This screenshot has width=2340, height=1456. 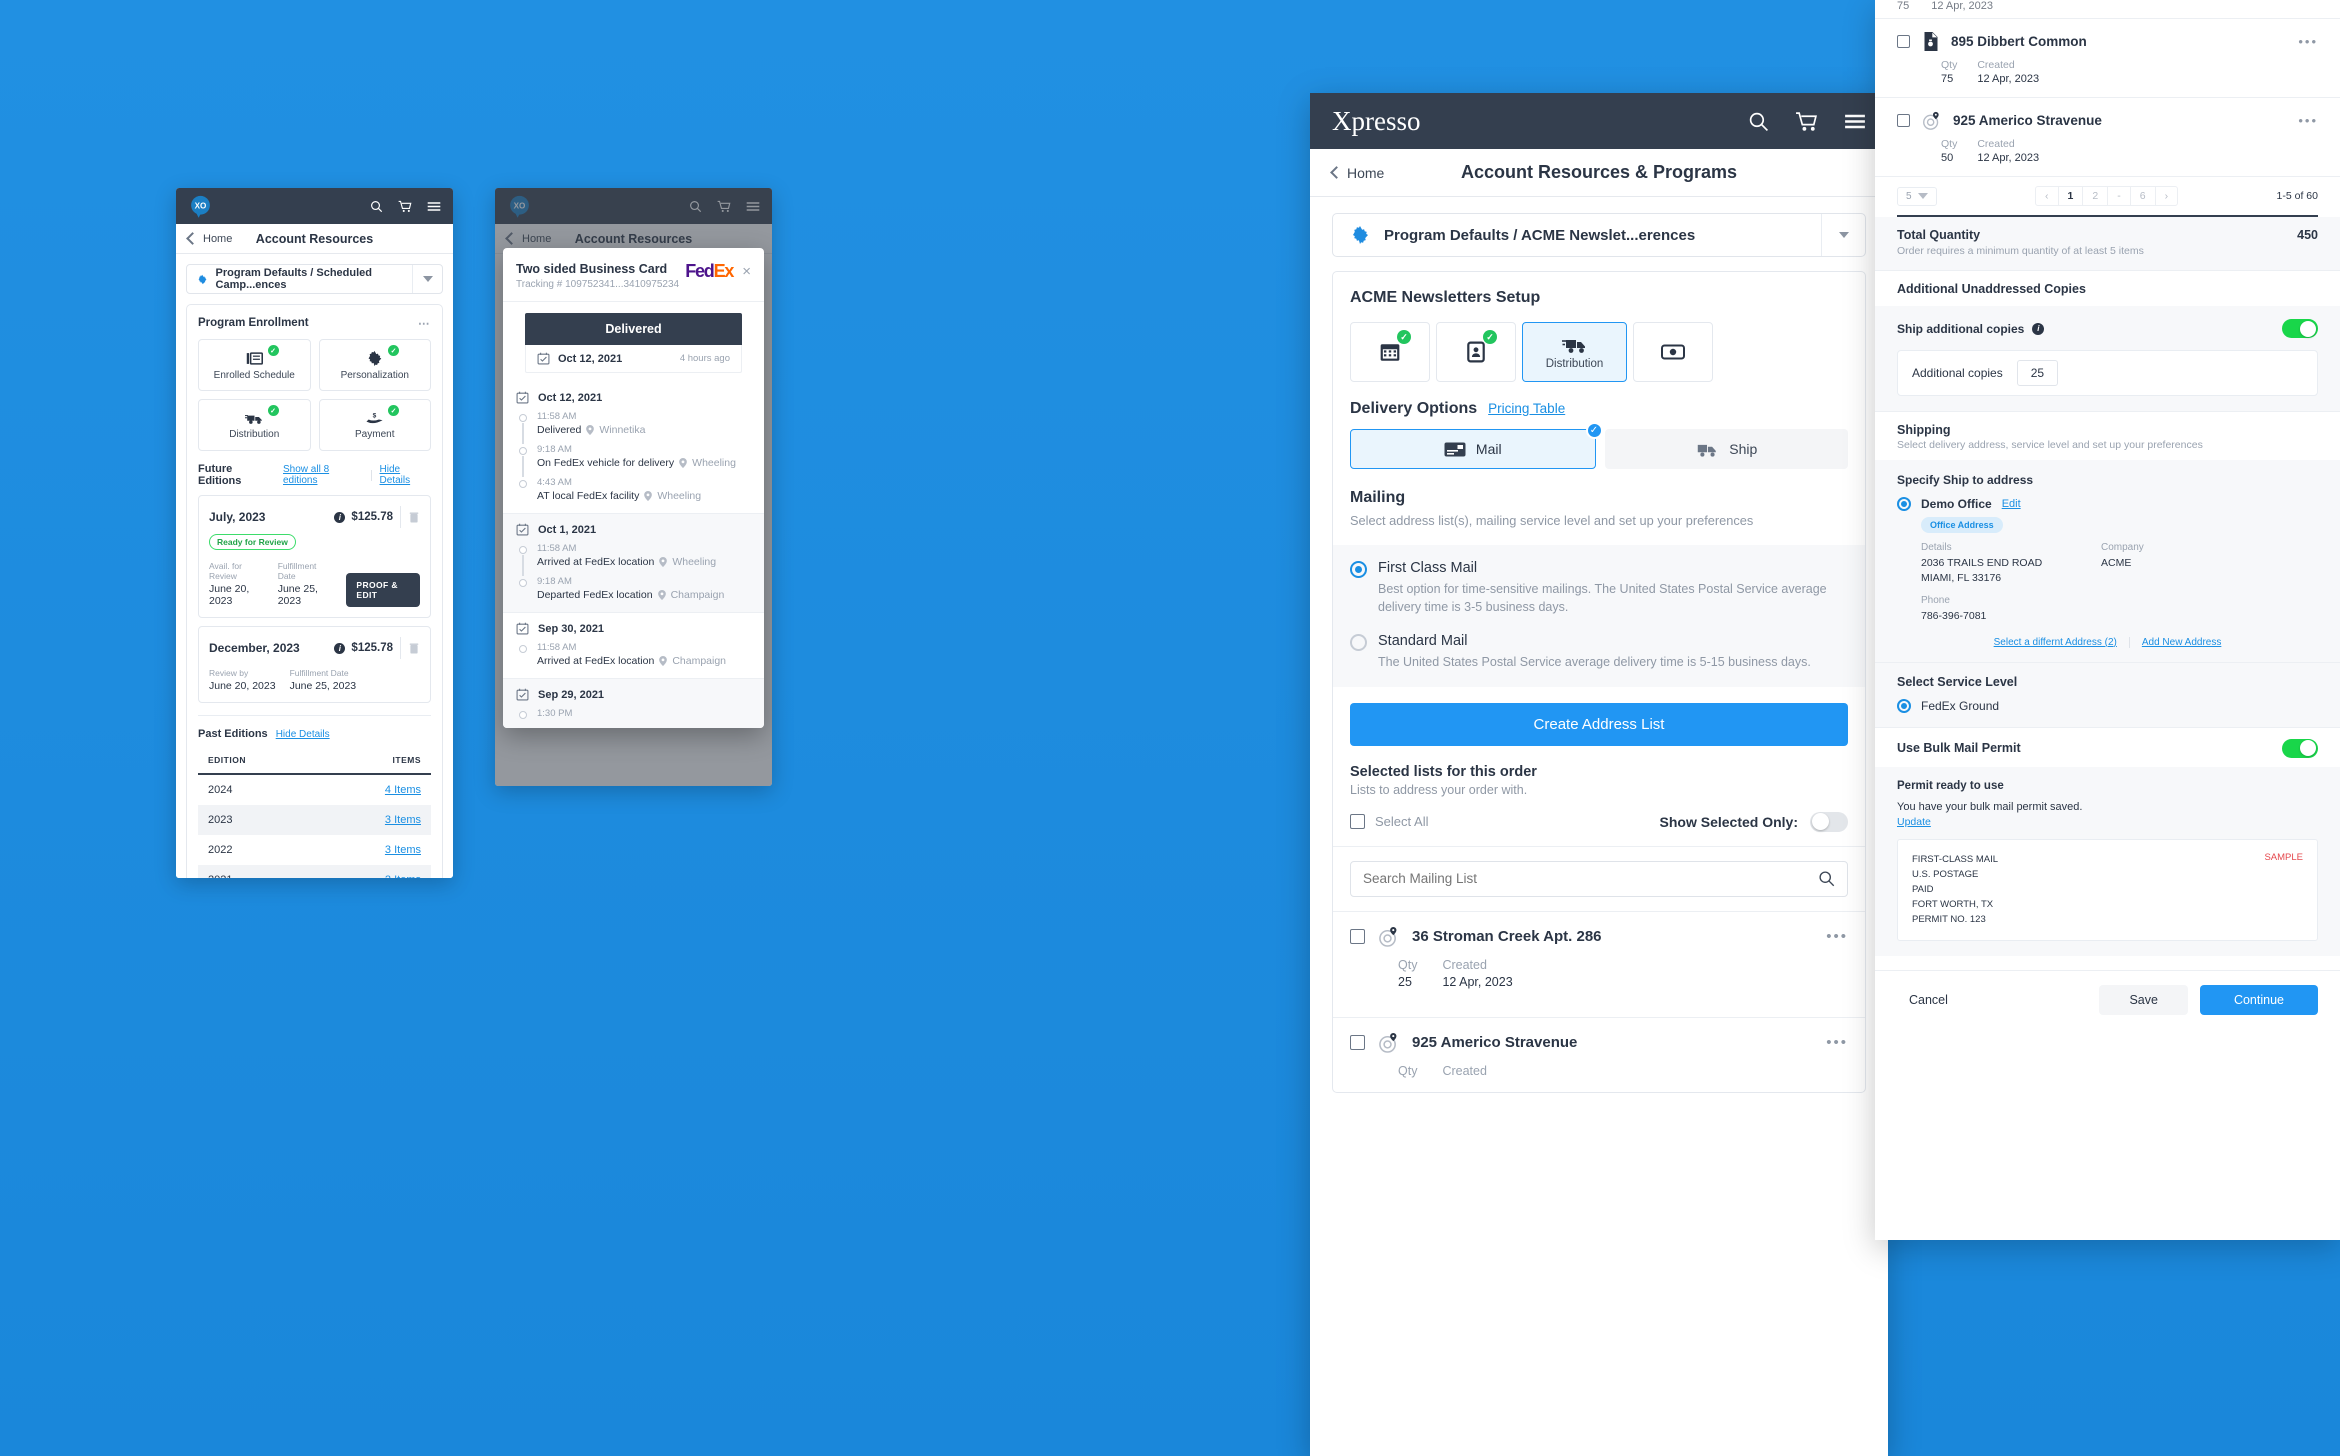 What do you see at coordinates (403, 876) in the screenshot?
I see `cell-items-link: 2 Items` at bounding box center [403, 876].